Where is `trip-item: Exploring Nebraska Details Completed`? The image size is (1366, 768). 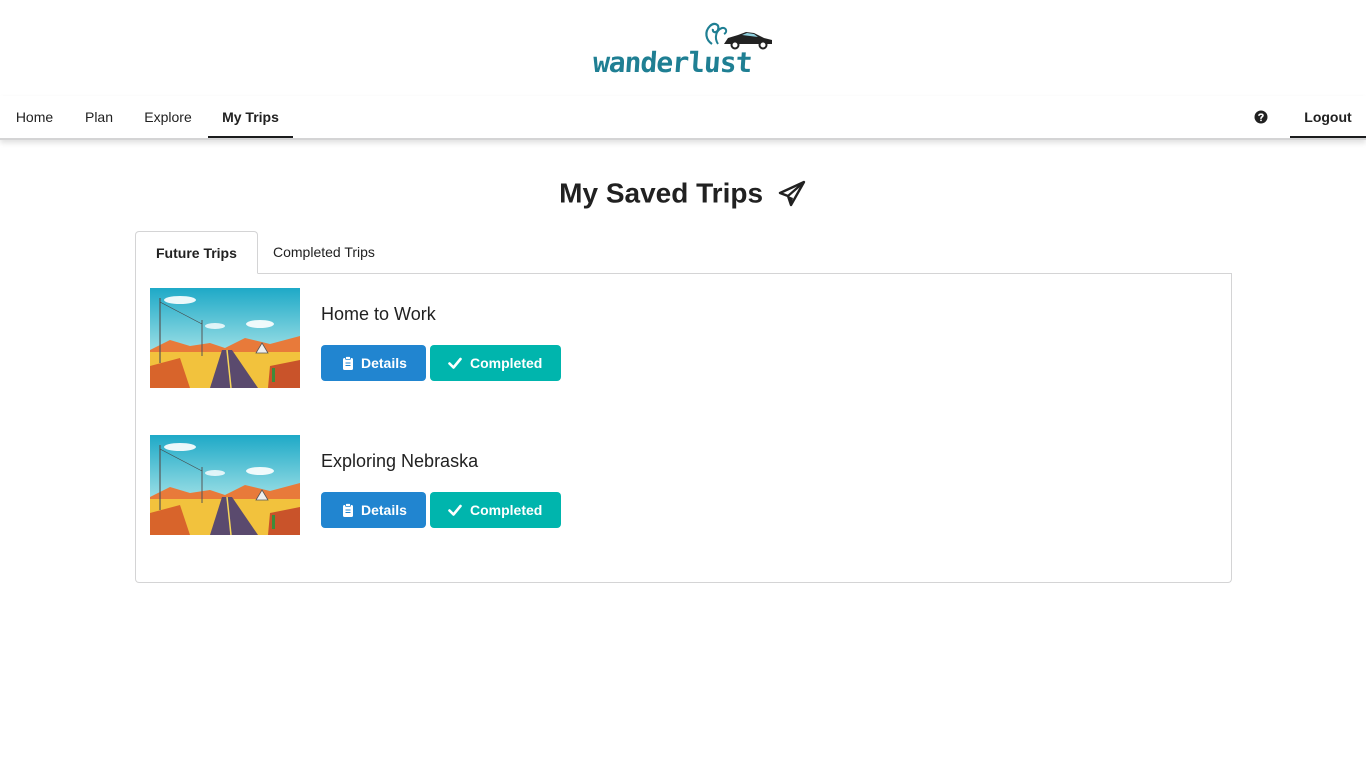 trip-item: Exploring Nebraska Details Completed is located at coordinates (450, 485).